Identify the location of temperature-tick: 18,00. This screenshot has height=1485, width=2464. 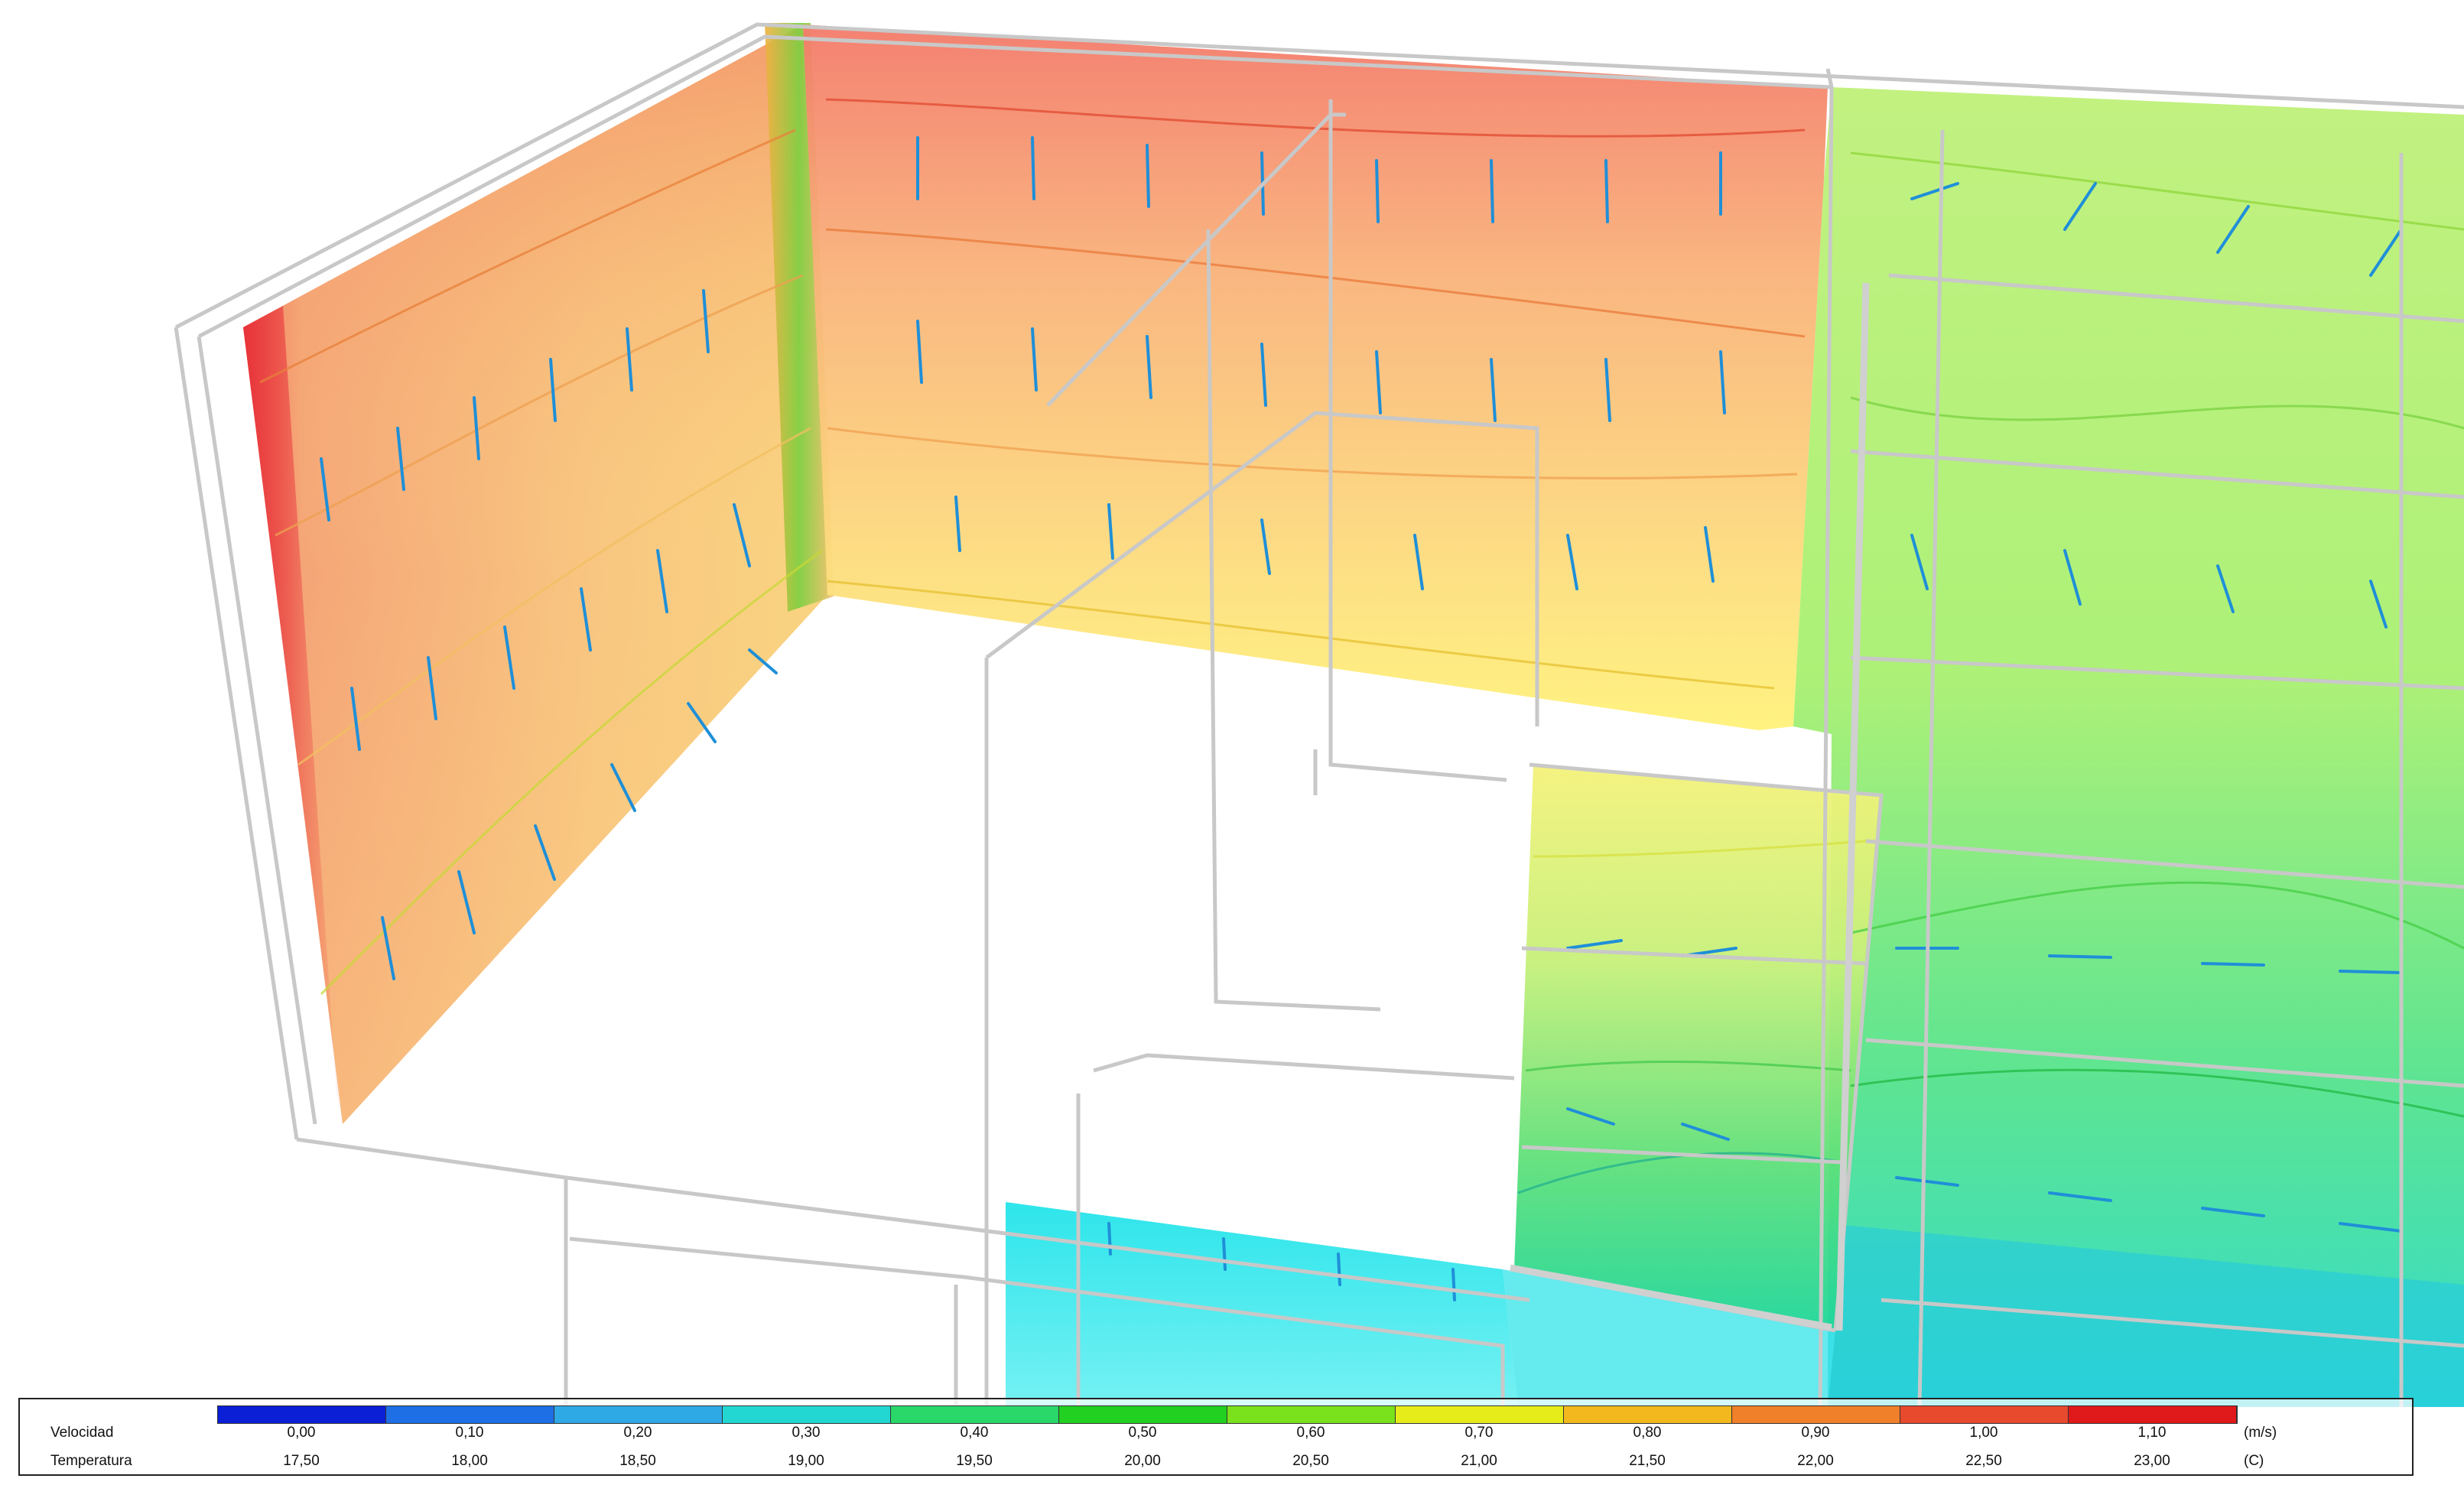
(469, 1461).